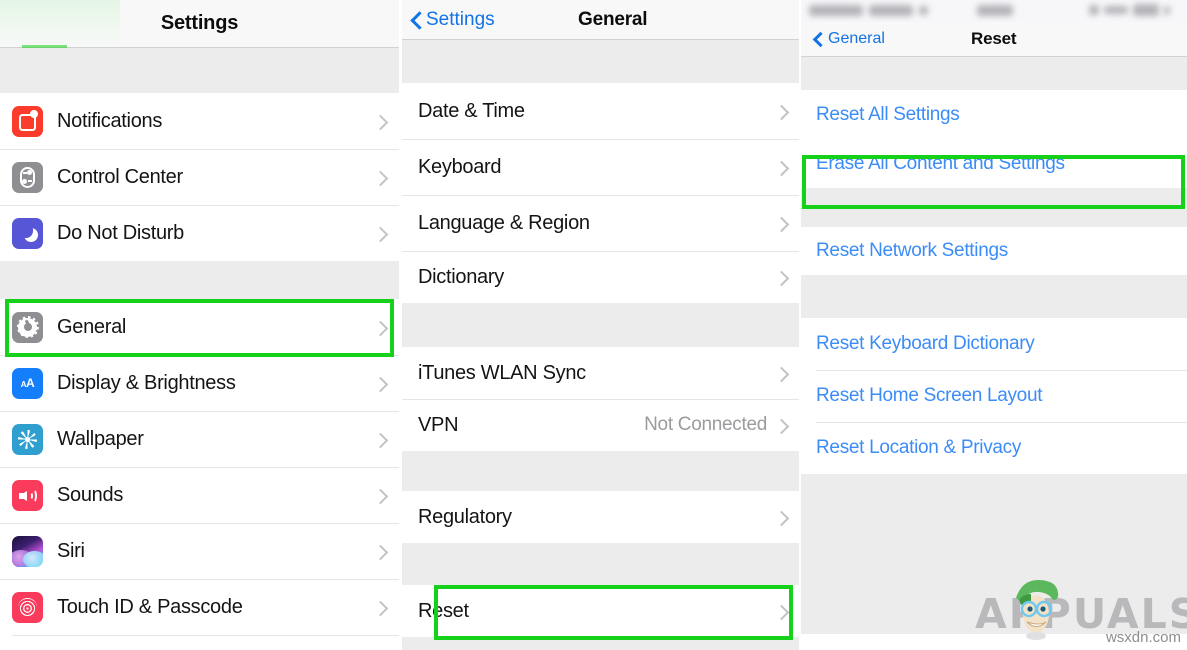 This screenshot has height=650, width=1187. Describe the element at coordinates (27, 551) in the screenshot. I see `siri-icon` at that location.